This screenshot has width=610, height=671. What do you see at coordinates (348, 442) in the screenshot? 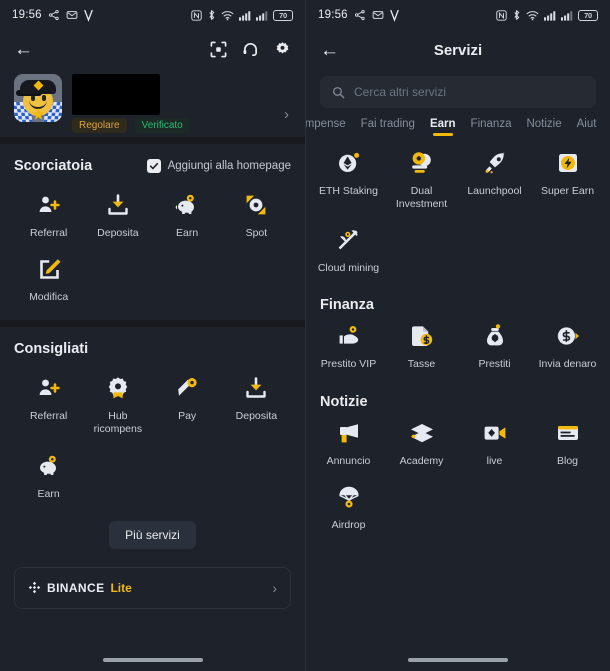
I see `tile-annuncio: Annuncio` at bounding box center [348, 442].